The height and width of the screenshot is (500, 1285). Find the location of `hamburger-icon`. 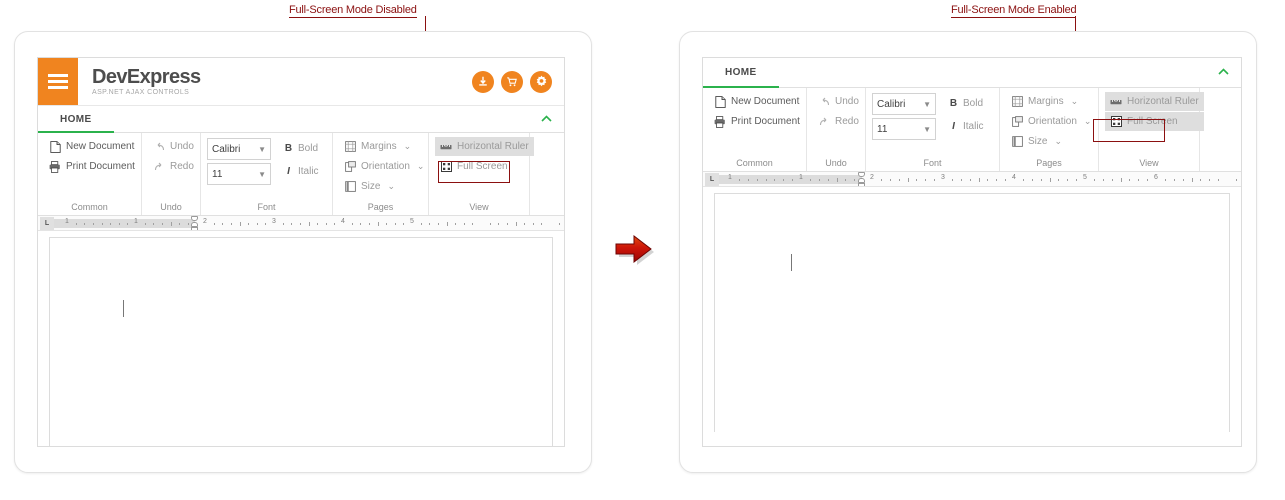

hamburger-icon is located at coordinates (58, 81).